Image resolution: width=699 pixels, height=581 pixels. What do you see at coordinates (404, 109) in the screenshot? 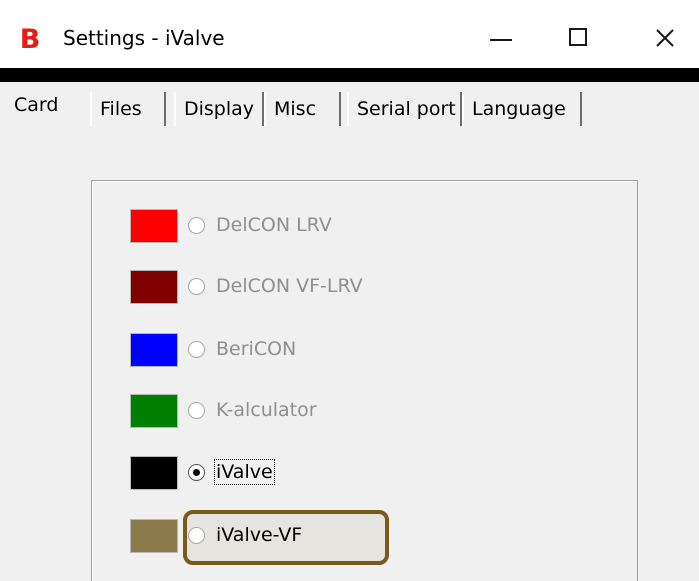
I see `tab-serial-port: Serial port` at bounding box center [404, 109].